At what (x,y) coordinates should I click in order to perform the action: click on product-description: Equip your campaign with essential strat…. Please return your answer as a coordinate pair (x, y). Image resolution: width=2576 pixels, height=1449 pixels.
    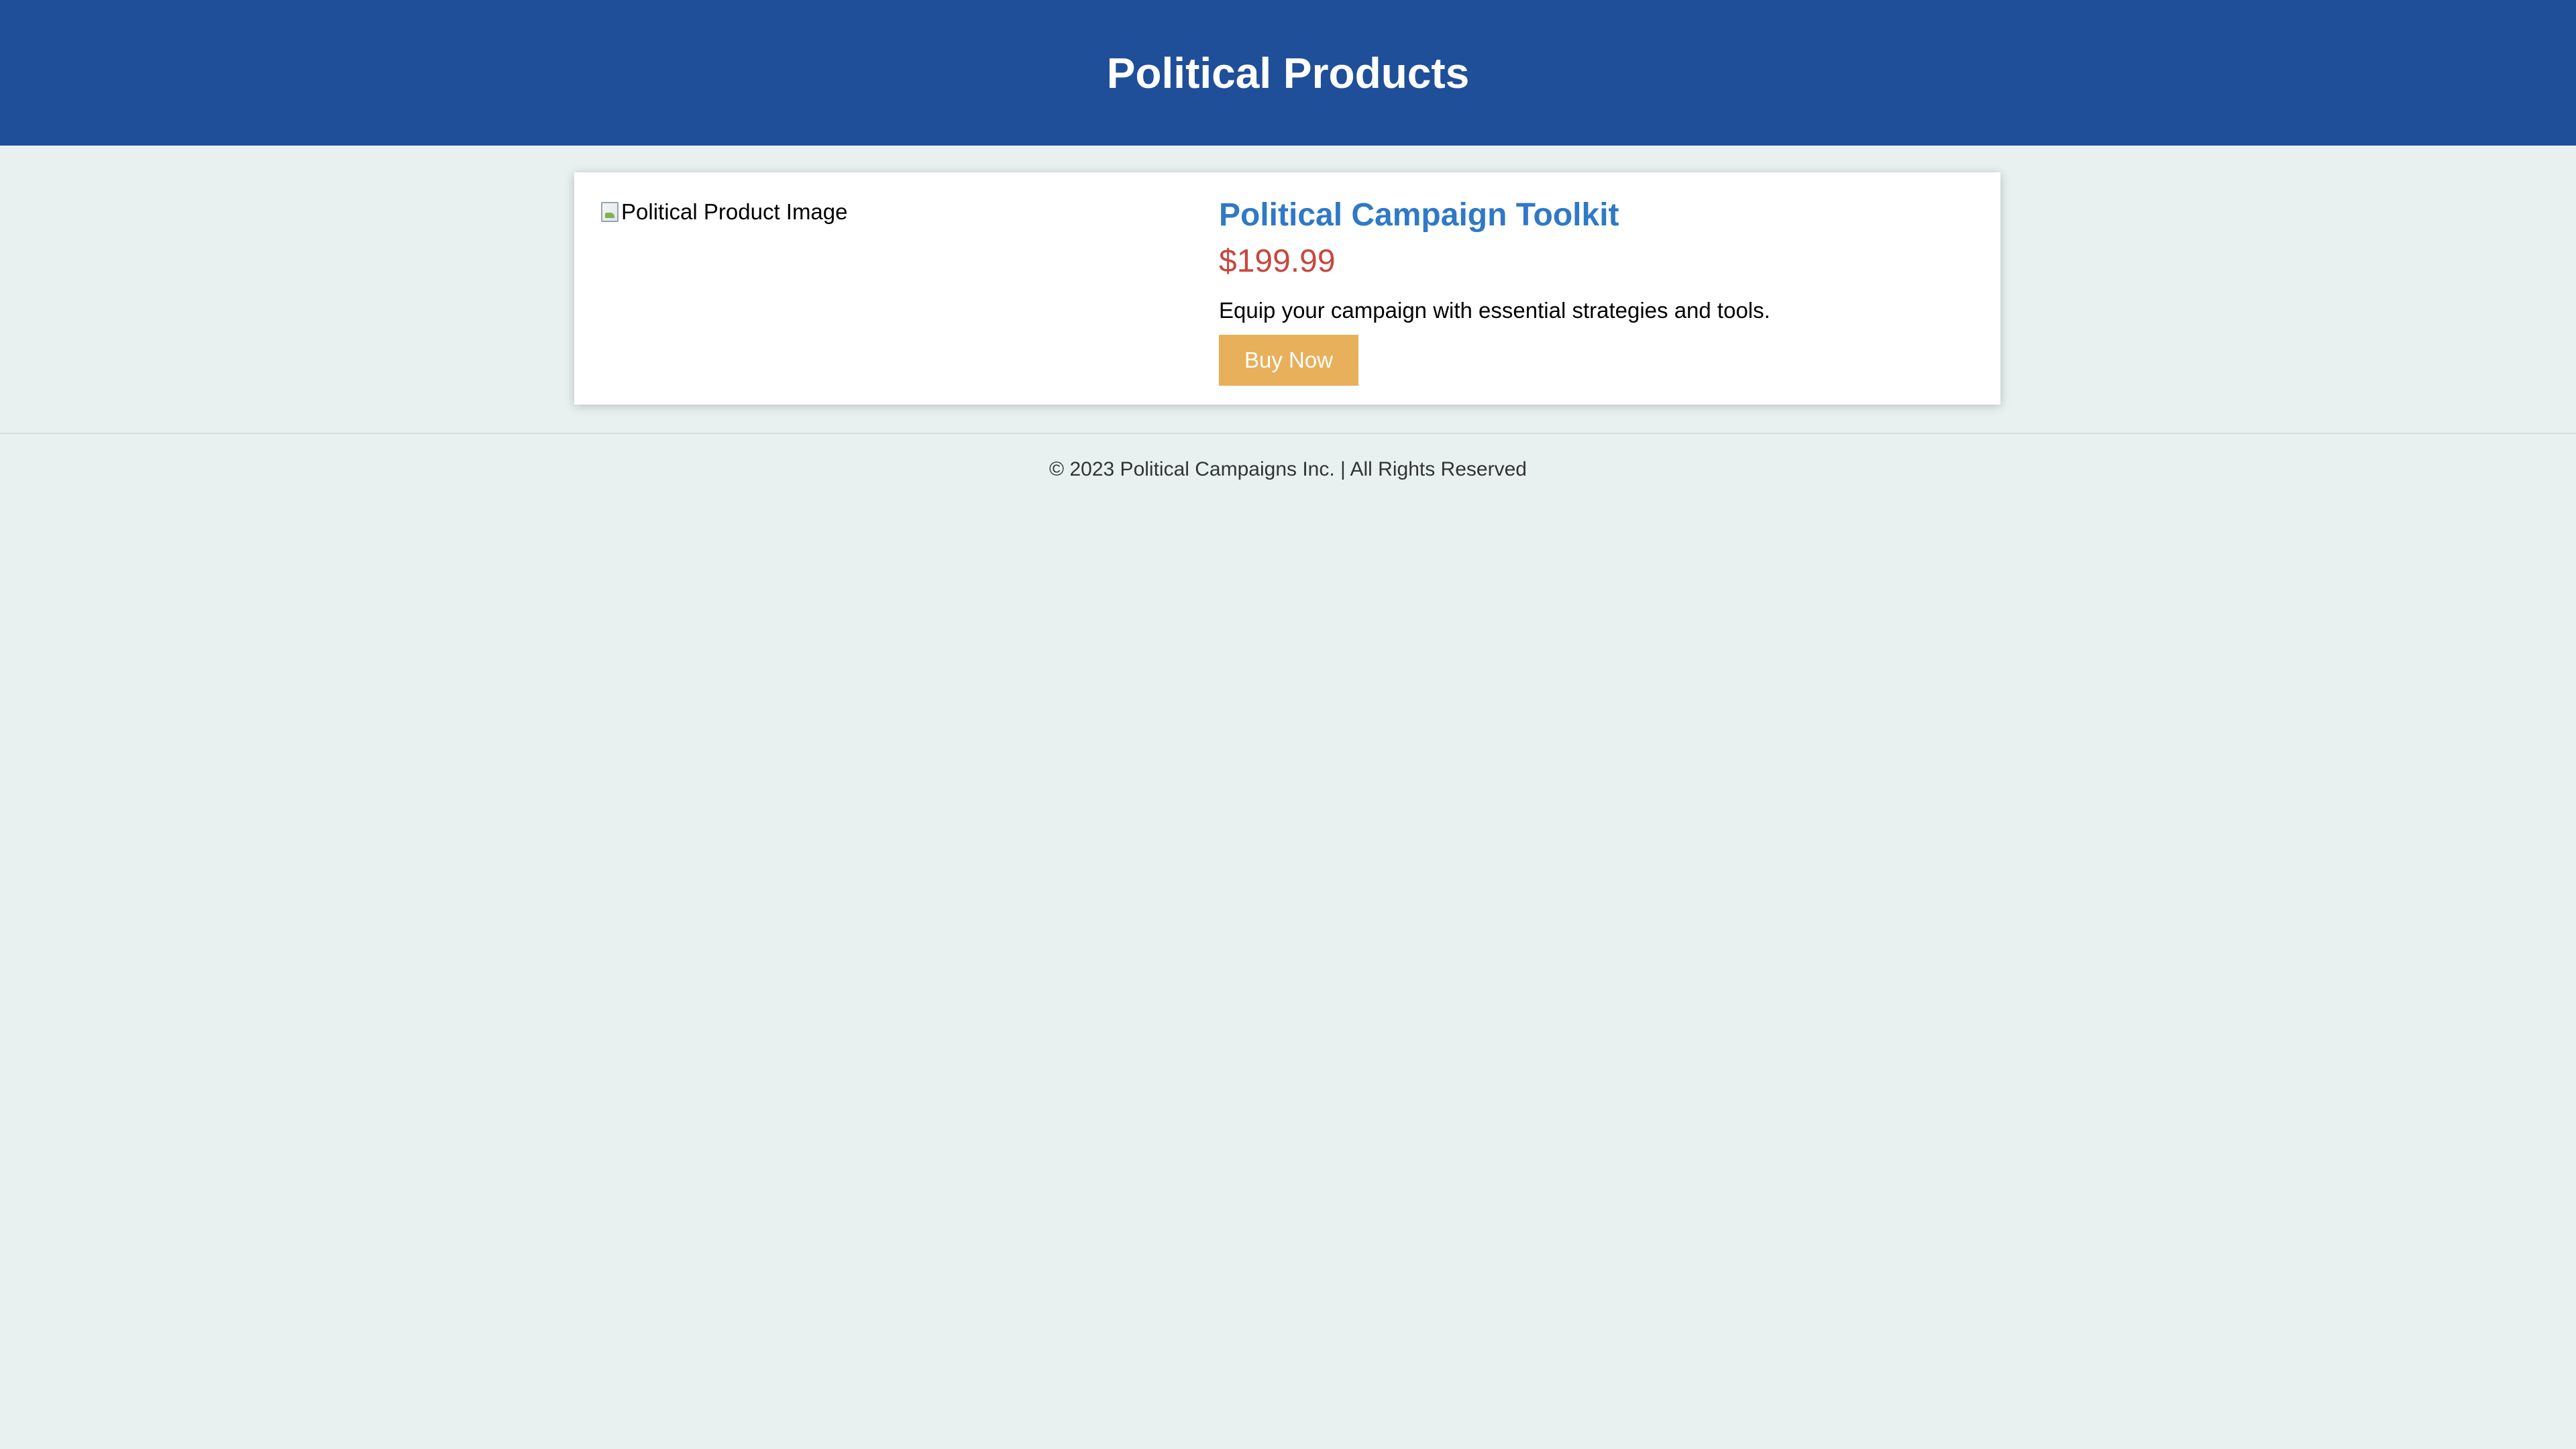
    Looking at the image, I should click on (1494, 310).